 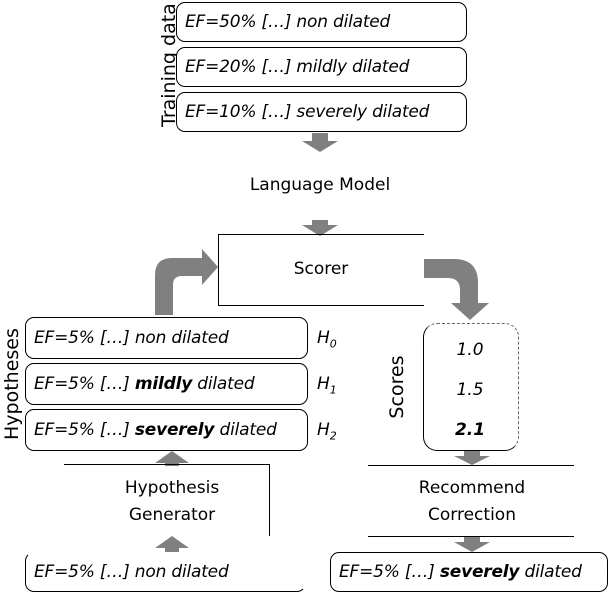 I want to click on training-example-2-text: EF=20% […] mildly dilated, so click(x=297, y=67).